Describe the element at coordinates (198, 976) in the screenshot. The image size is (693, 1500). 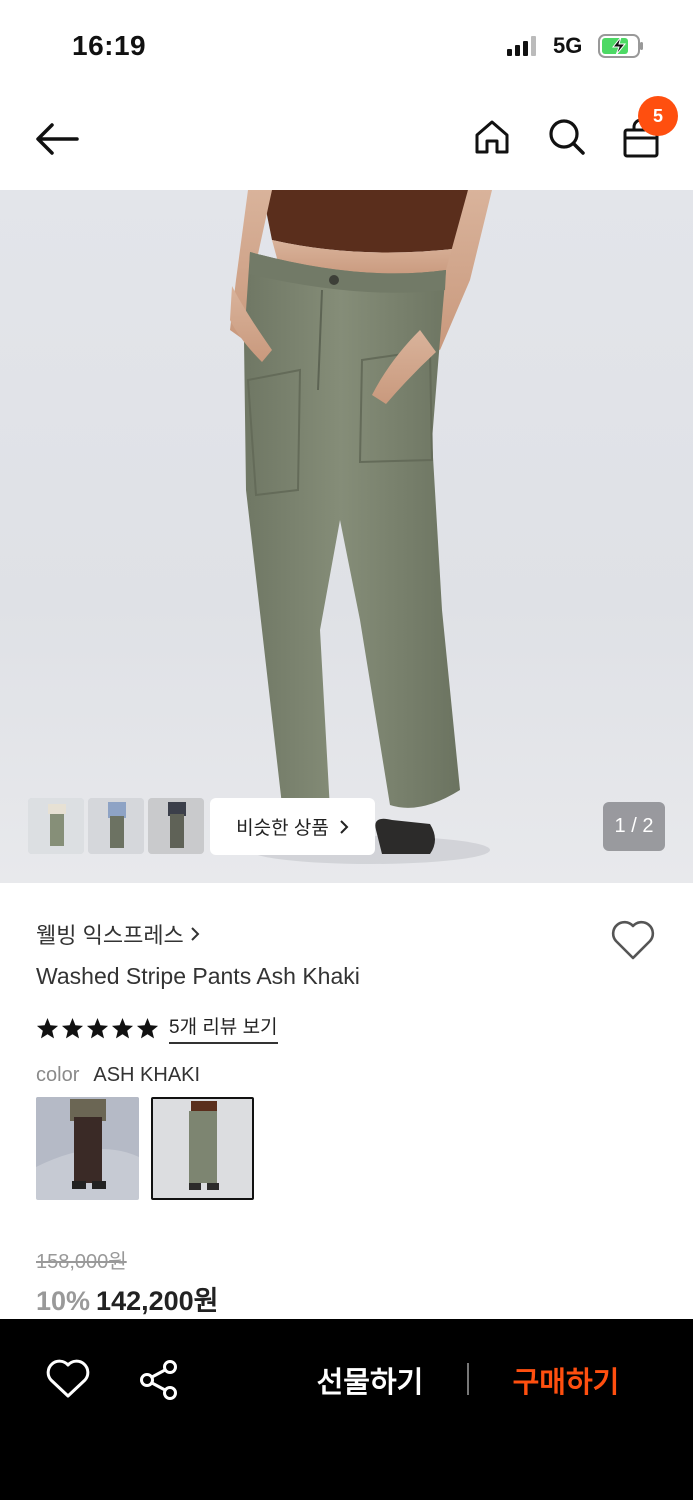
I see `product-name: Washed Stripe Pants Ash Khaki` at that location.